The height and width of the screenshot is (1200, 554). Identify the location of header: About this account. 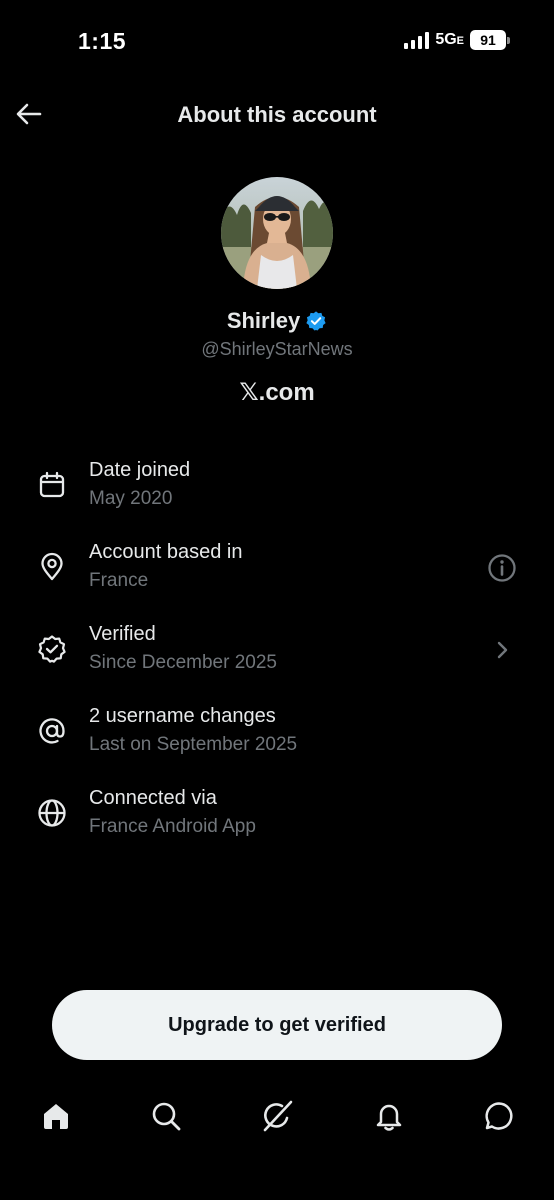
(277, 115).